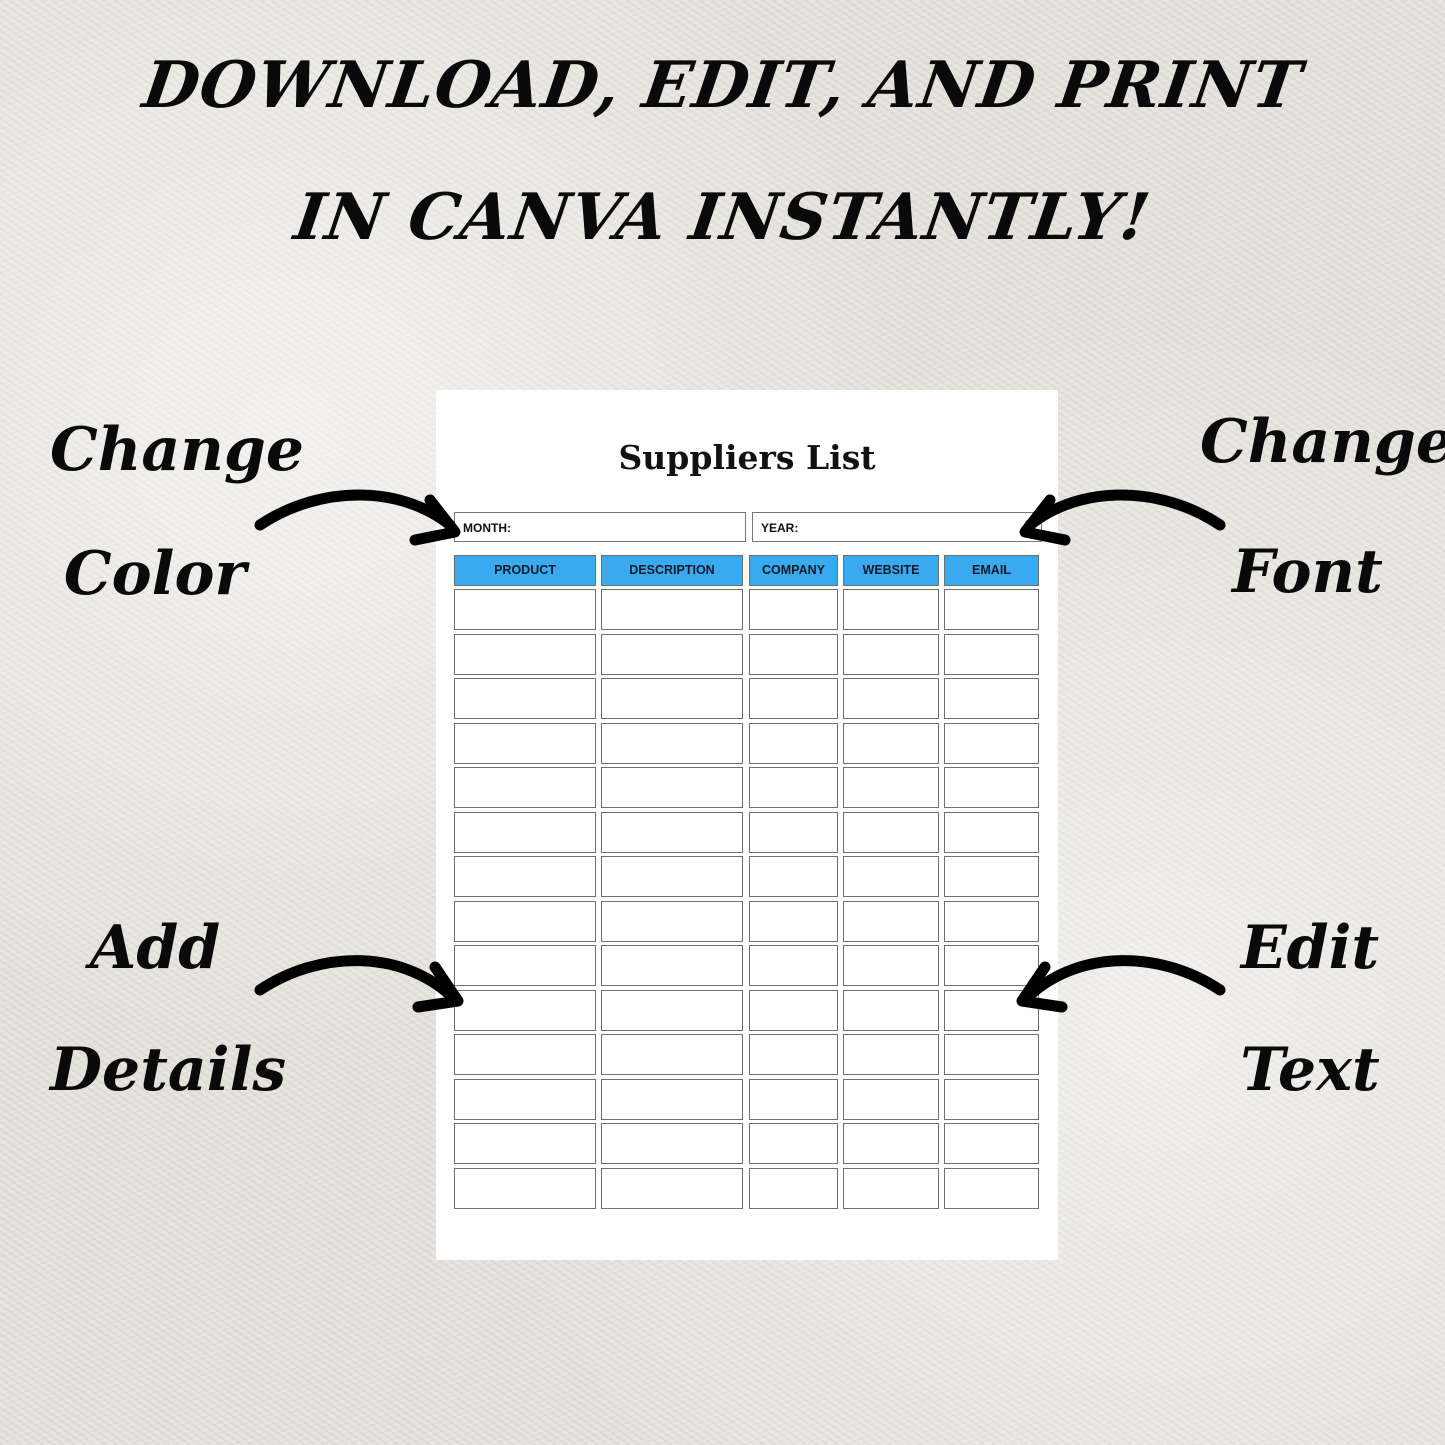 The width and height of the screenshot is (1445, 1445). Describe the element at coordinates (747, 457) in the screenshot. I see `page-title: Suppliers List` at that location.